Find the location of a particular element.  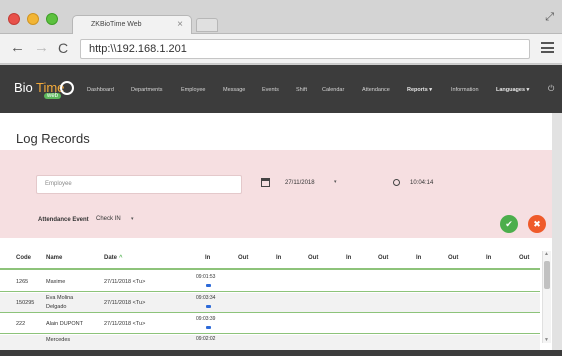

new-tab-button is located at coordinates (207, 25).